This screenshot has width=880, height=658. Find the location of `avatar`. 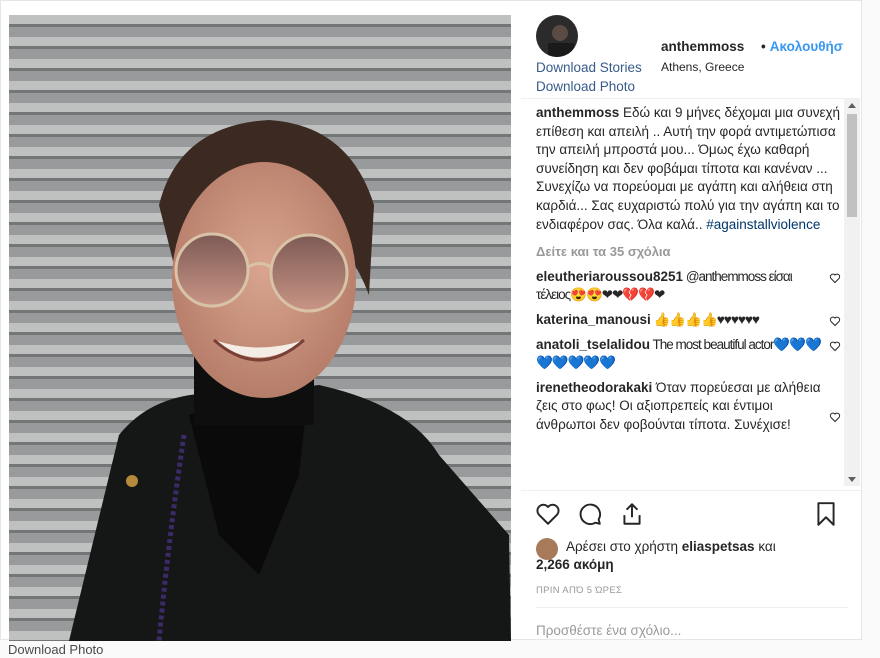

avatar is located at coordinates (557, 36).